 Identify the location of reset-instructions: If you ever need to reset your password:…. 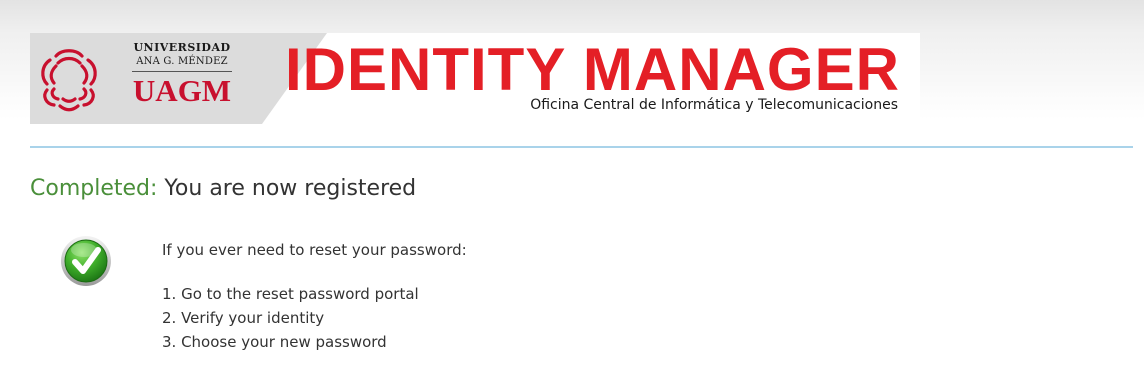
(314, 297).